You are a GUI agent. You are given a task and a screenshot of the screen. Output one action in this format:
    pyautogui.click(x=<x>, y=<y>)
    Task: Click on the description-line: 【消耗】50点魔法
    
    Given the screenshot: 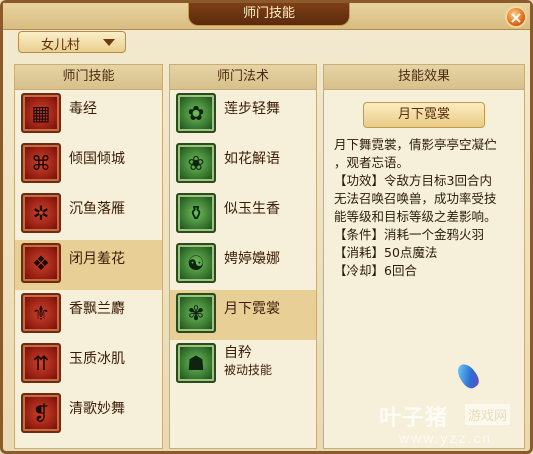 What is the action you would take?
    pyautogui.click(x=386, y=252)
    